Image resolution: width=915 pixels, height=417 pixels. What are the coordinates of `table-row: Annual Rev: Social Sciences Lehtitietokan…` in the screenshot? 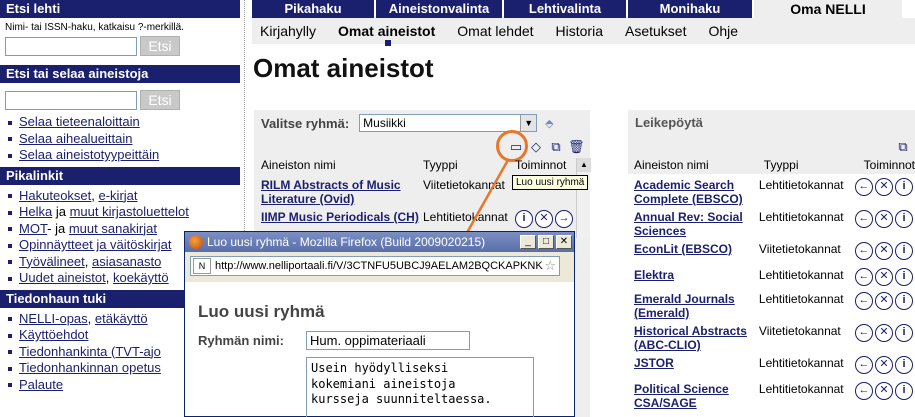 It's located at (771, 224).